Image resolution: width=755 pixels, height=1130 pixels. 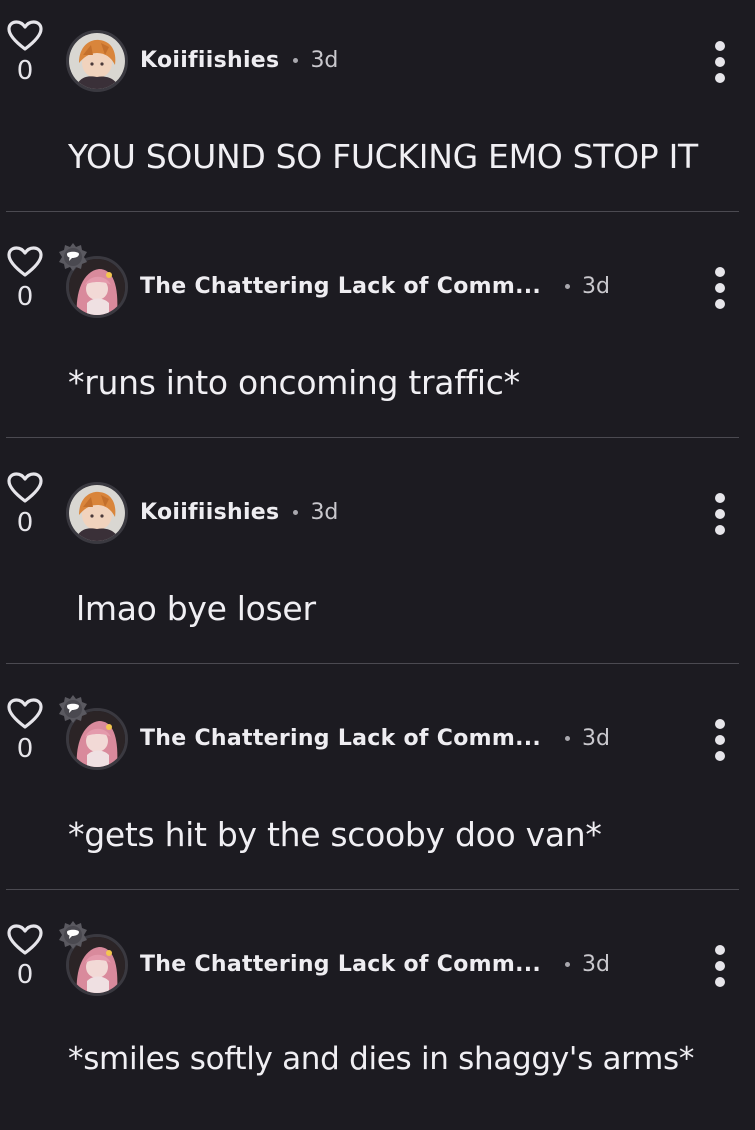 What do you see at coordinates (196, 608) in the screenshot?
I see `comment-text: lmao bye loser` at bounding box center [196, 608].